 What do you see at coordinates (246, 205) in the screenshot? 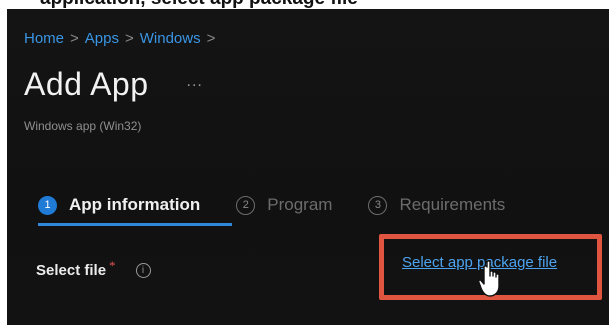
I see `step-number-icon: 2` at bounding box center [246, 205].